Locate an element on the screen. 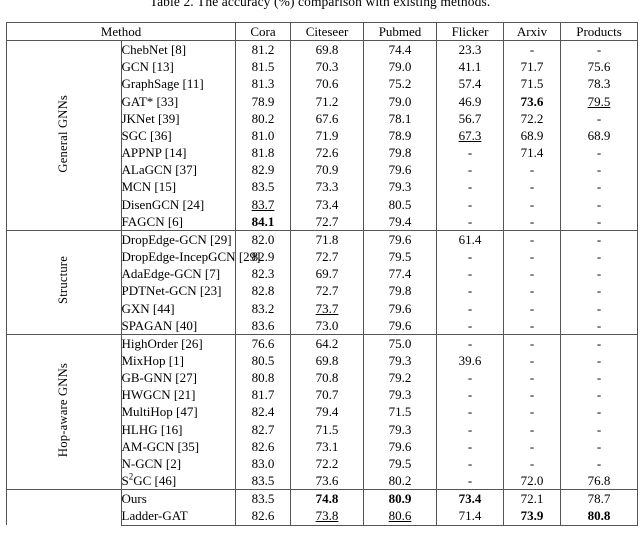 Image resolution: width=640 pixels, height=550 pixels. row-group-label: Hop-aware GNNs is located at coordinates (64, 411).